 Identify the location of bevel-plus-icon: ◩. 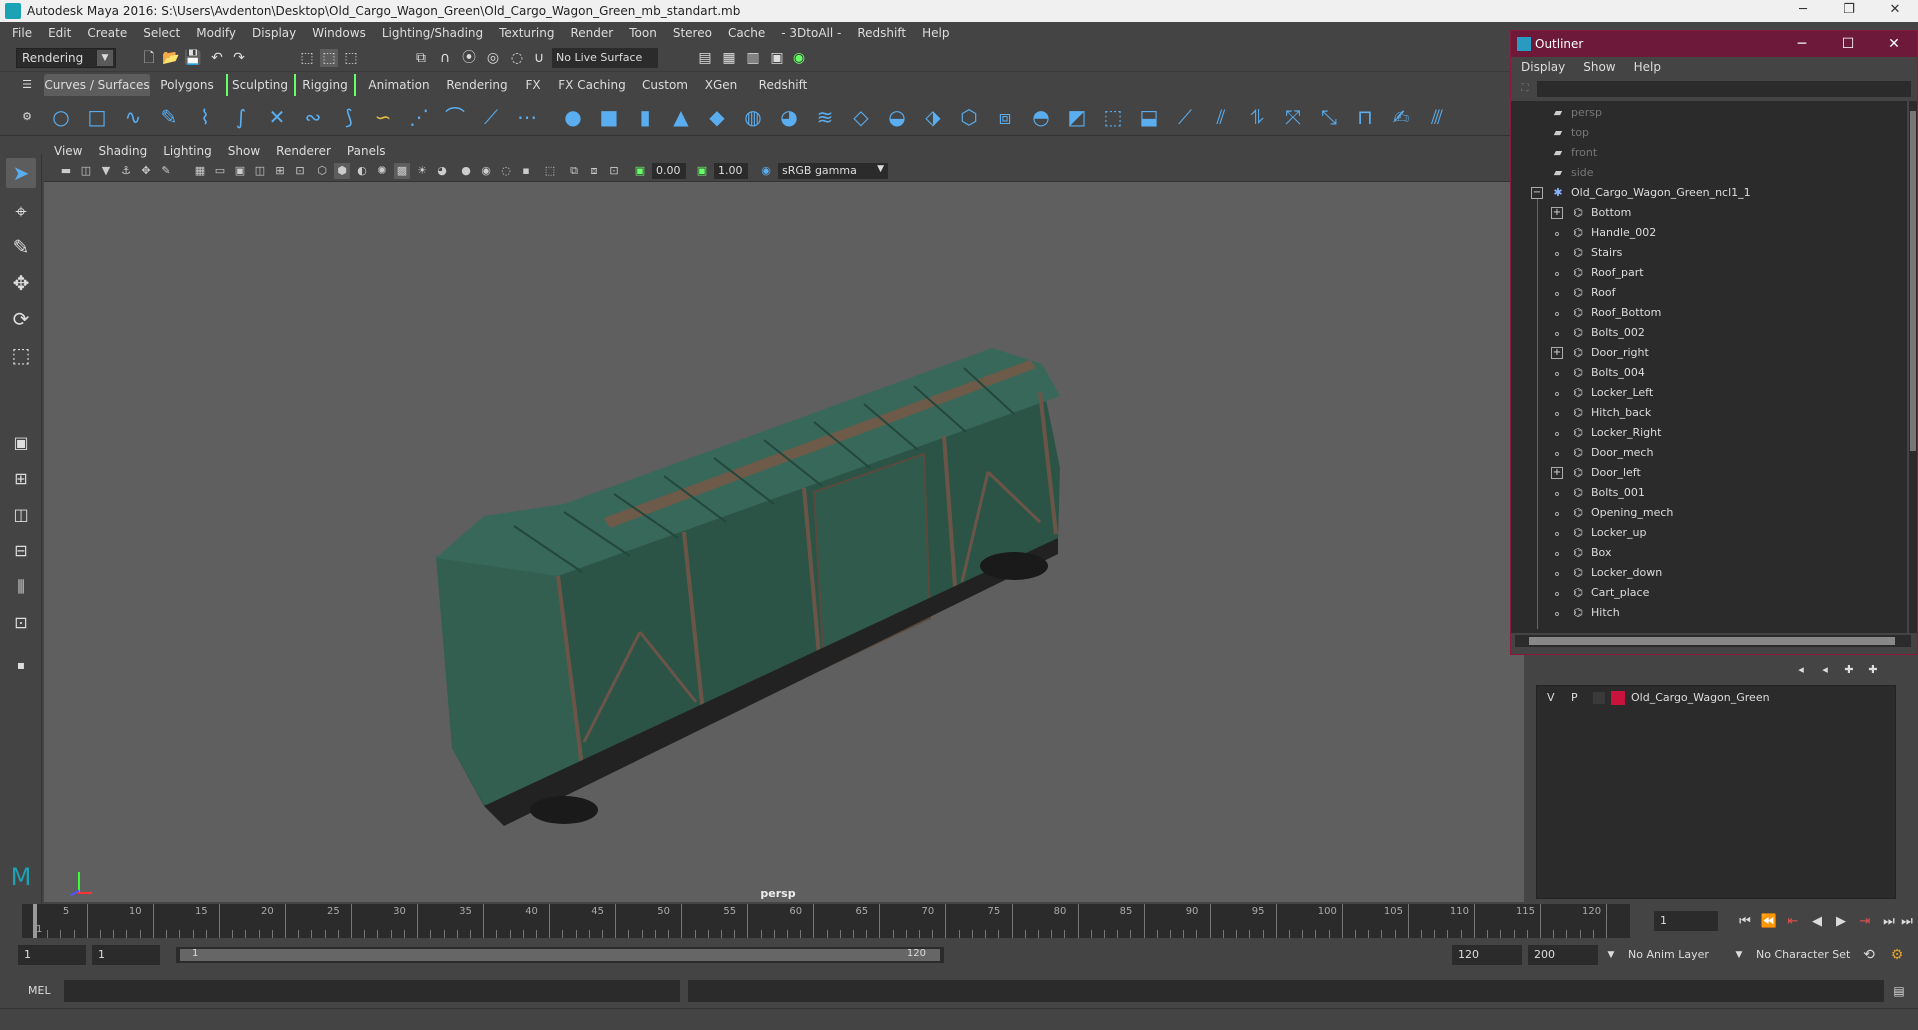
(1077, 117).